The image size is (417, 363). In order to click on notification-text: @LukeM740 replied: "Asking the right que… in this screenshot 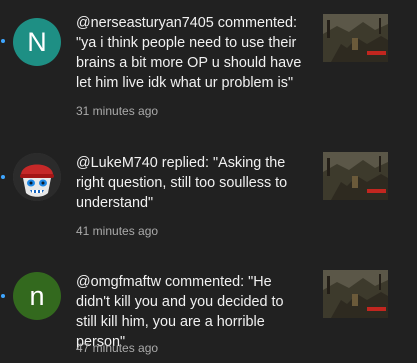, I will do `click(182, 183)`.